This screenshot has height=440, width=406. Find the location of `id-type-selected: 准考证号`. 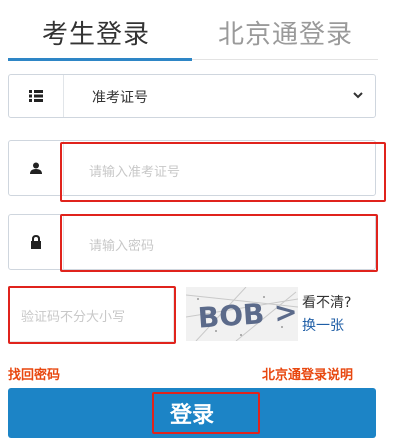

id-type-selected: 准考证号 is located at coordinates (120, 98).